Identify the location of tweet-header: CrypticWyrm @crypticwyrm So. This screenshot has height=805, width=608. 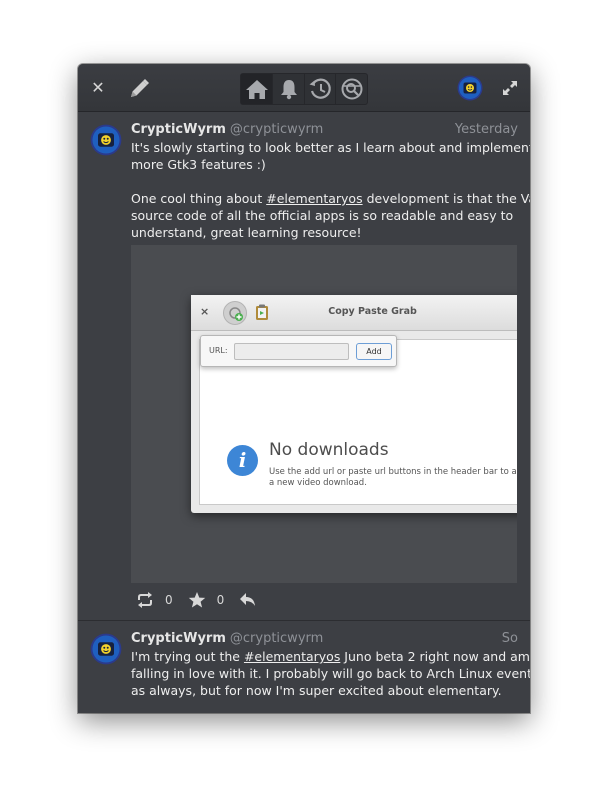
(324, 639).